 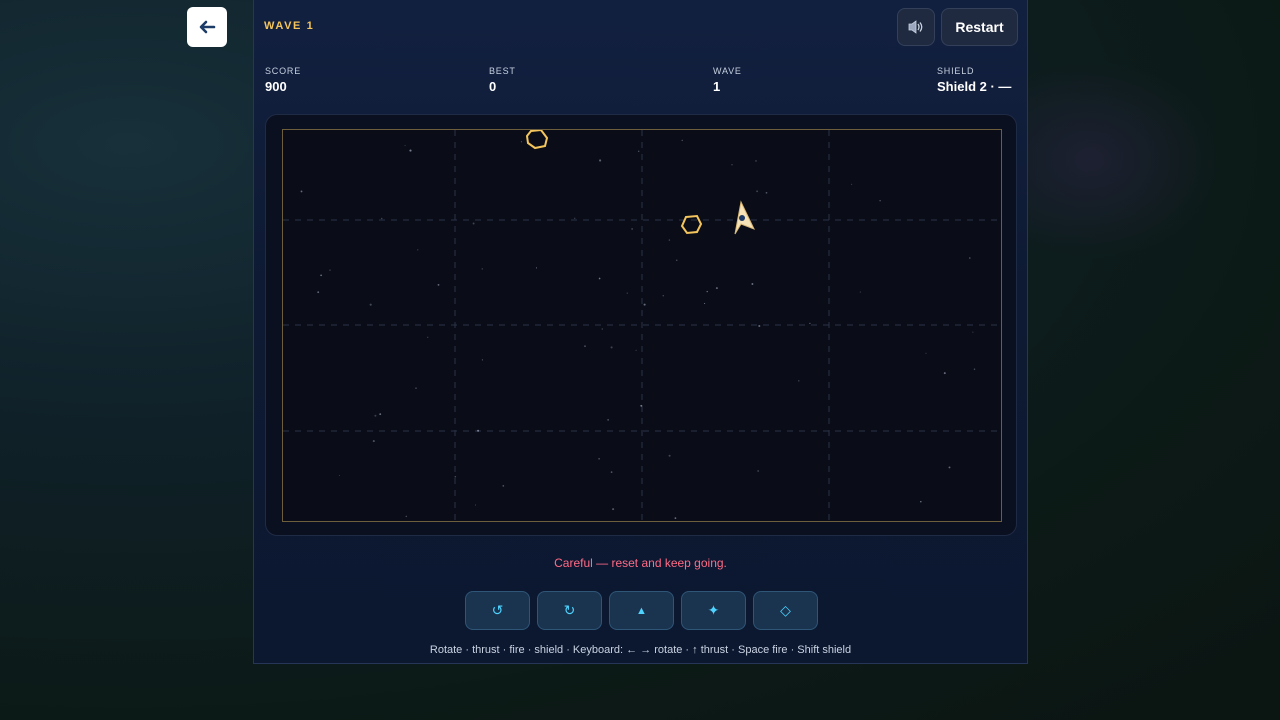 I want to click on back-button, so click(x=207, y=27).